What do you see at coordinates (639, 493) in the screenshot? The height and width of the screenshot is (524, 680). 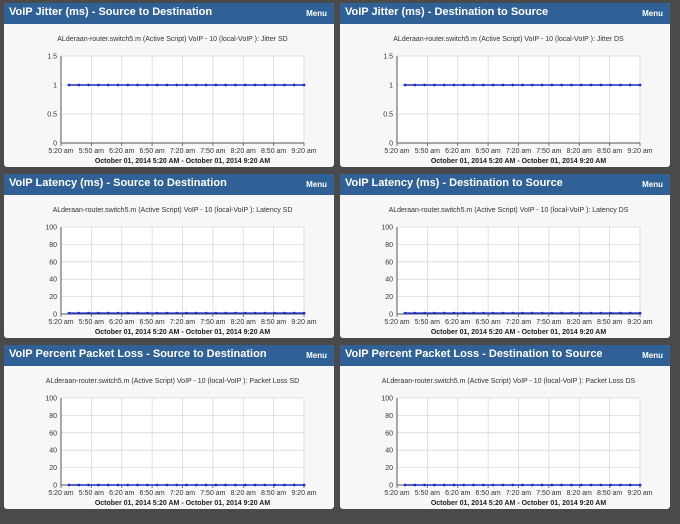 I see `x-tick-label: 9:20 am` at bounding box center [639, 493].